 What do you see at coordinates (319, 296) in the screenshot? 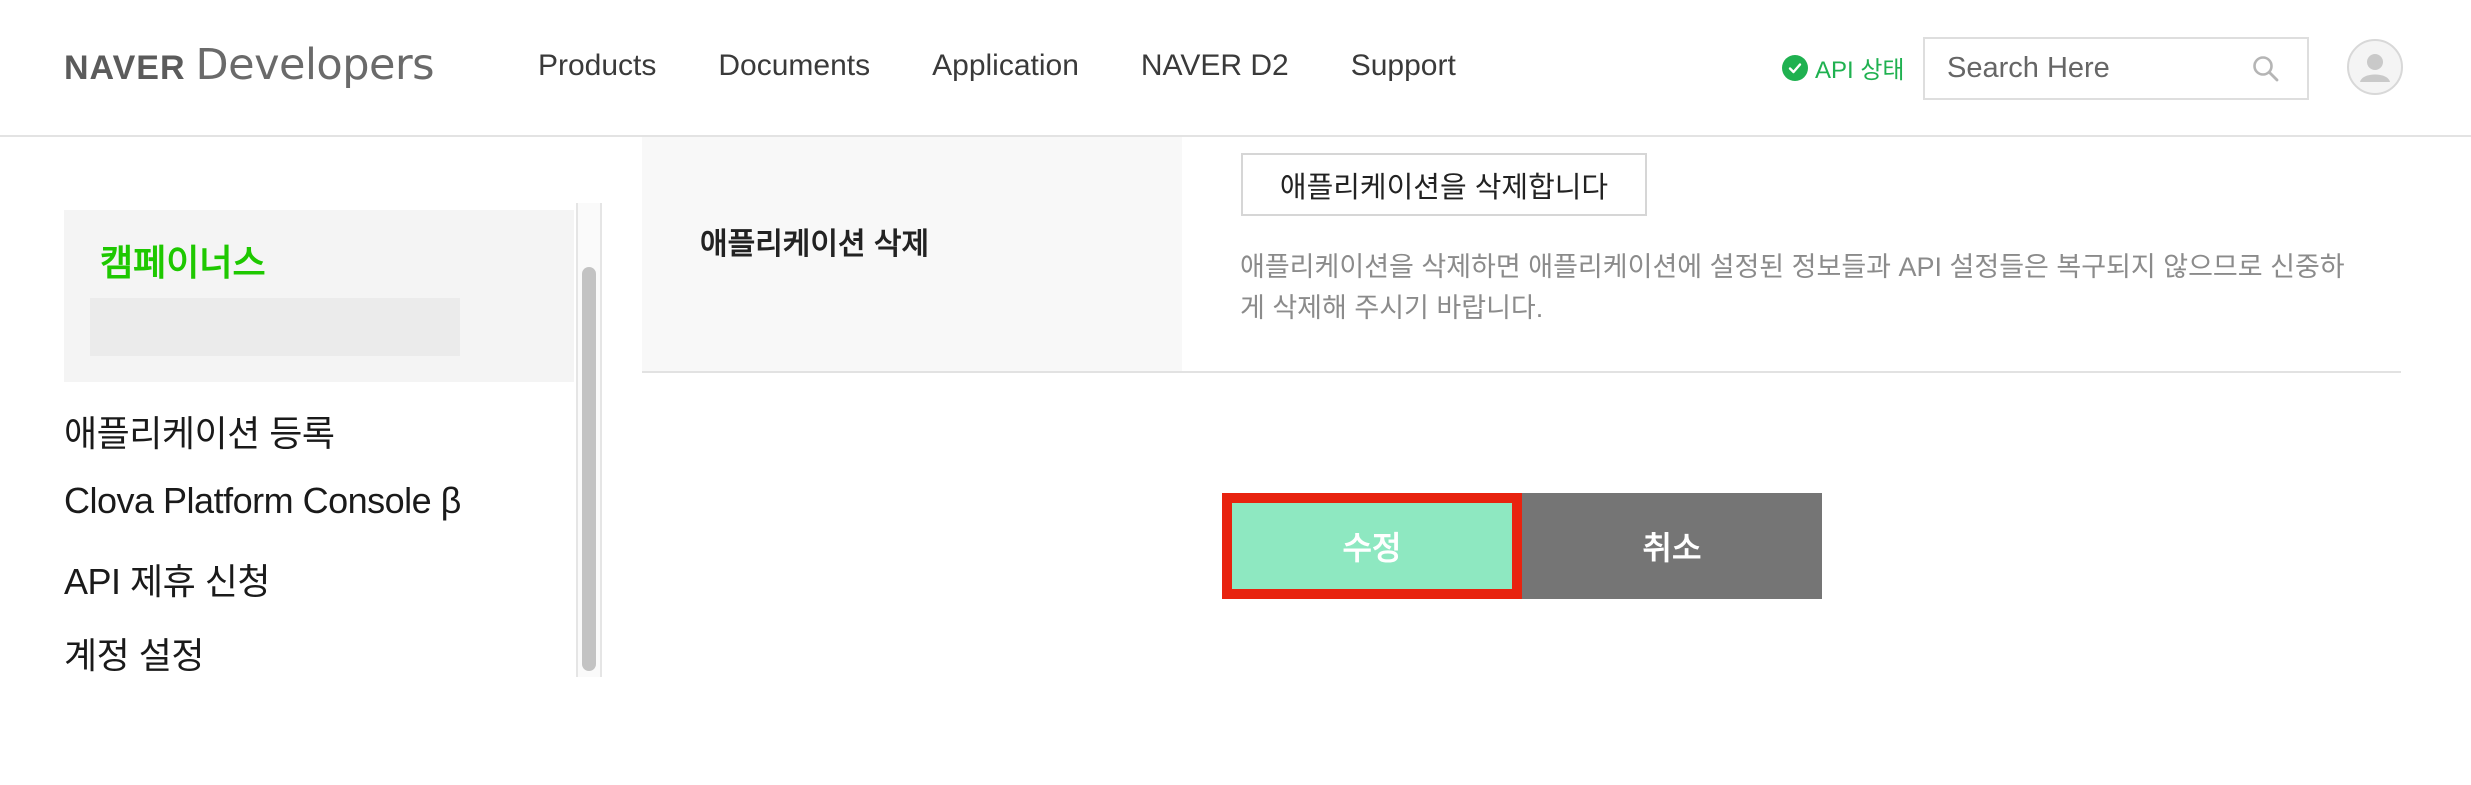
I see `sidebar-active-section: 캠페이너스` at bounding box center [319, 296].